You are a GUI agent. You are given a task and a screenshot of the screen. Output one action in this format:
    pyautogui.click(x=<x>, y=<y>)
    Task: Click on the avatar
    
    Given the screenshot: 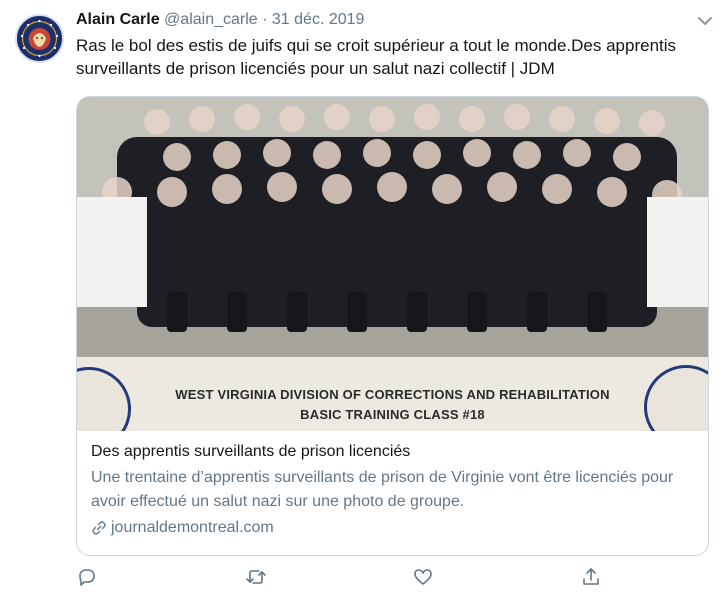 What is the action you would take?
    pyautogui.click(x=39, y=38)
    